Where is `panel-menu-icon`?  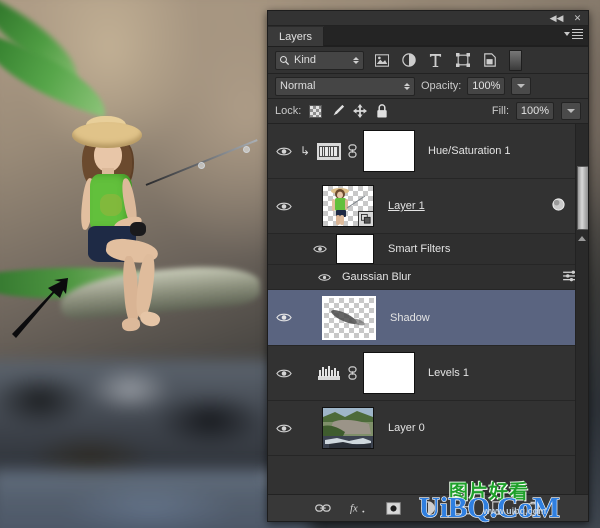 panel-menu-icon is located at coordinates (573, 34).